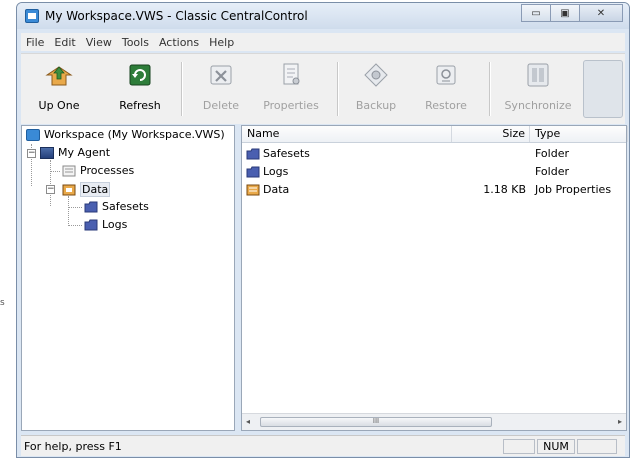 The width and height of the screenshot is (637, 461). Describe the element at coordinates (376, 75) in the screenshot. I see `backup-icon` at that location.